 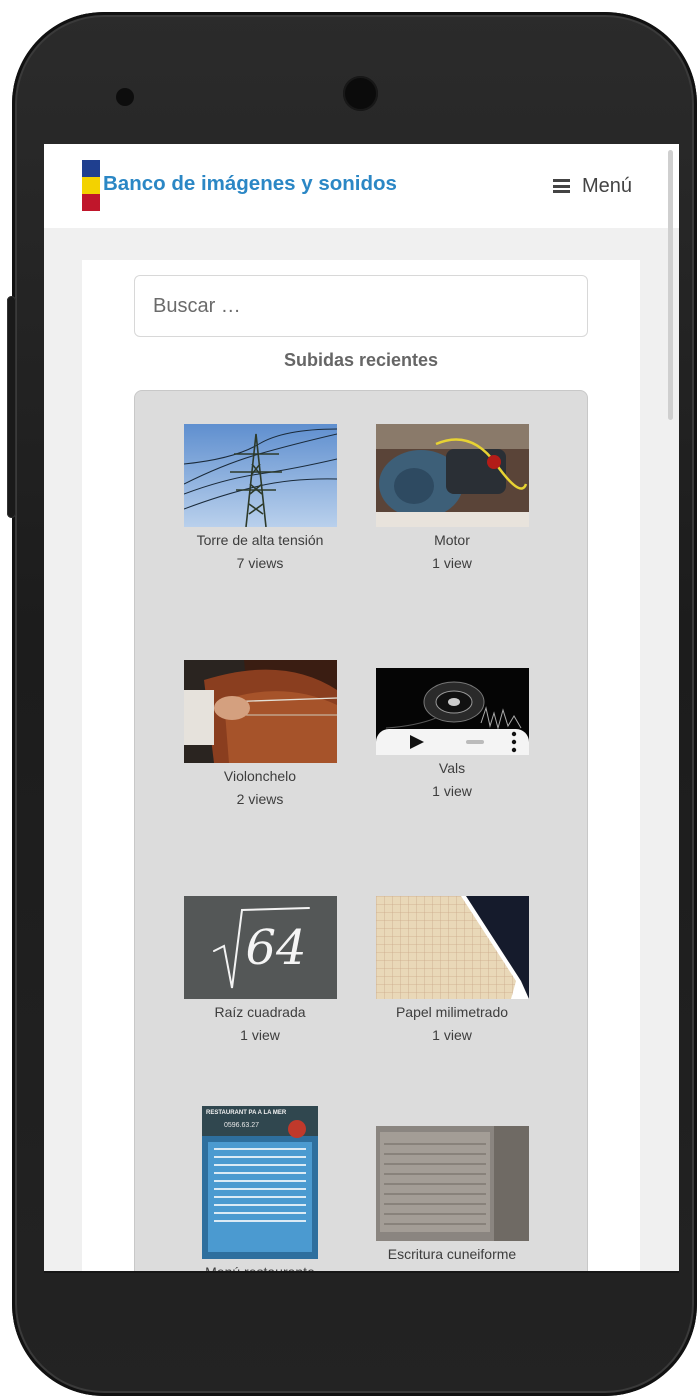 I want to click on item-caption: Raíz cuadrada, so click(x=260, y=1012).